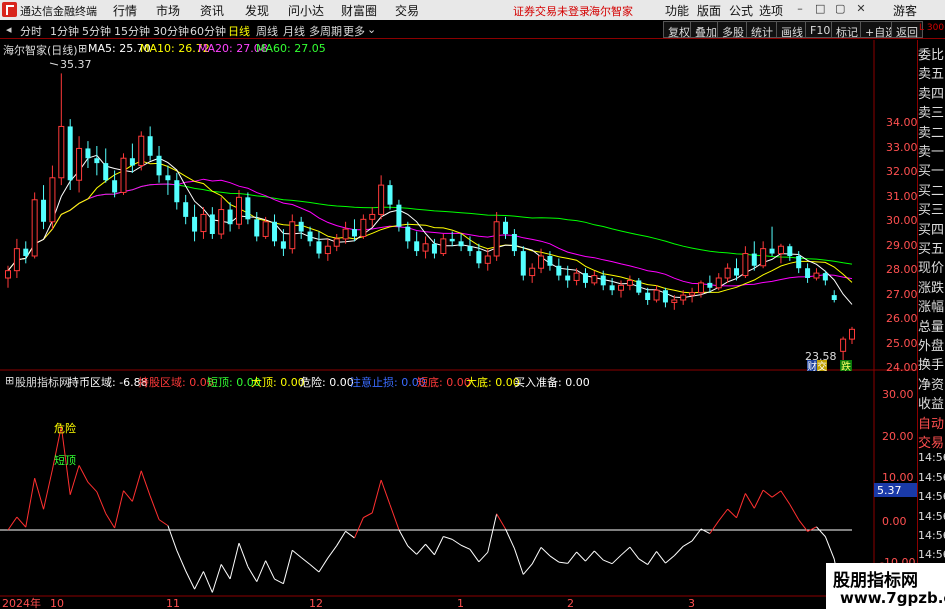 This screenshot has height=609, width=945. I want to click on watermark-url: www.7gpzb.com, so click(892, 598).